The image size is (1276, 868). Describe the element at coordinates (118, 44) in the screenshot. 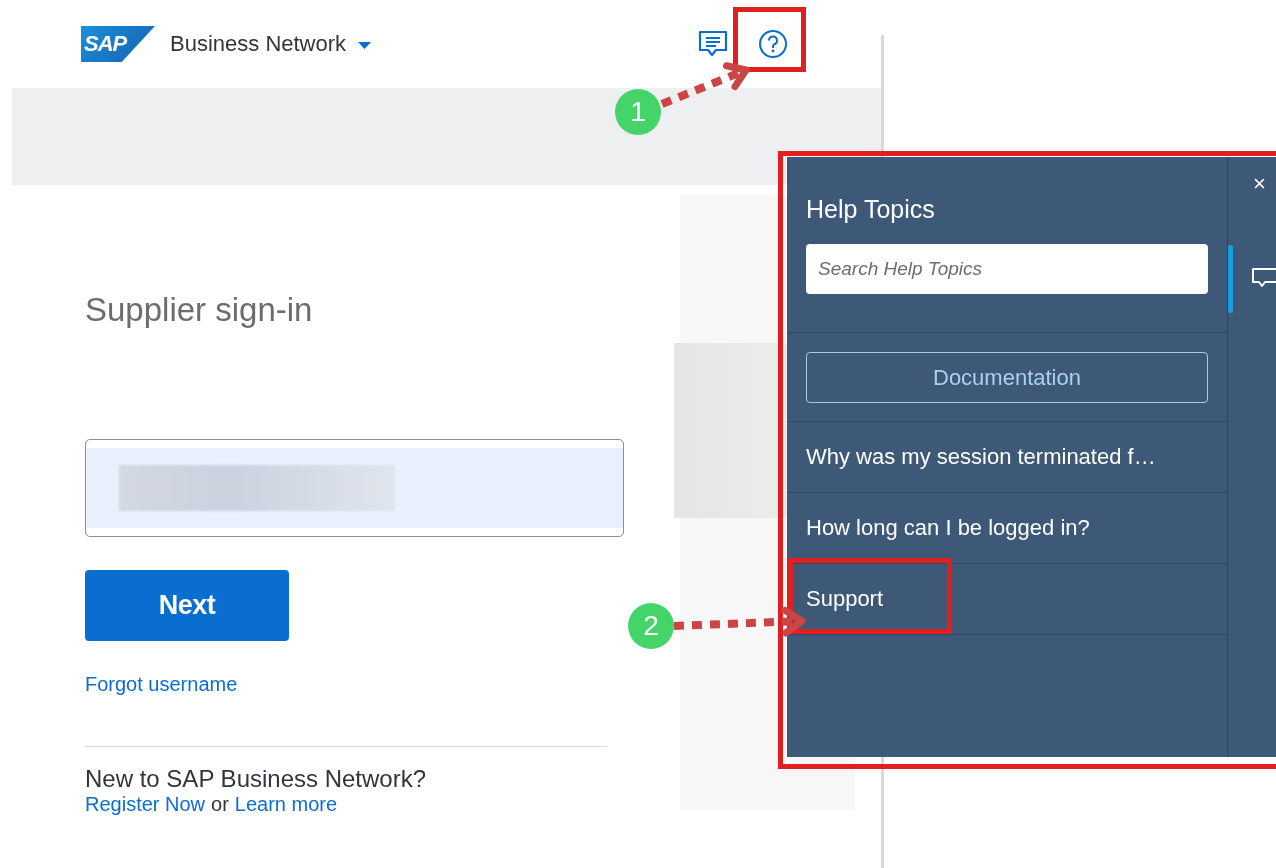

I see `sap-logo: SAP` at that location.